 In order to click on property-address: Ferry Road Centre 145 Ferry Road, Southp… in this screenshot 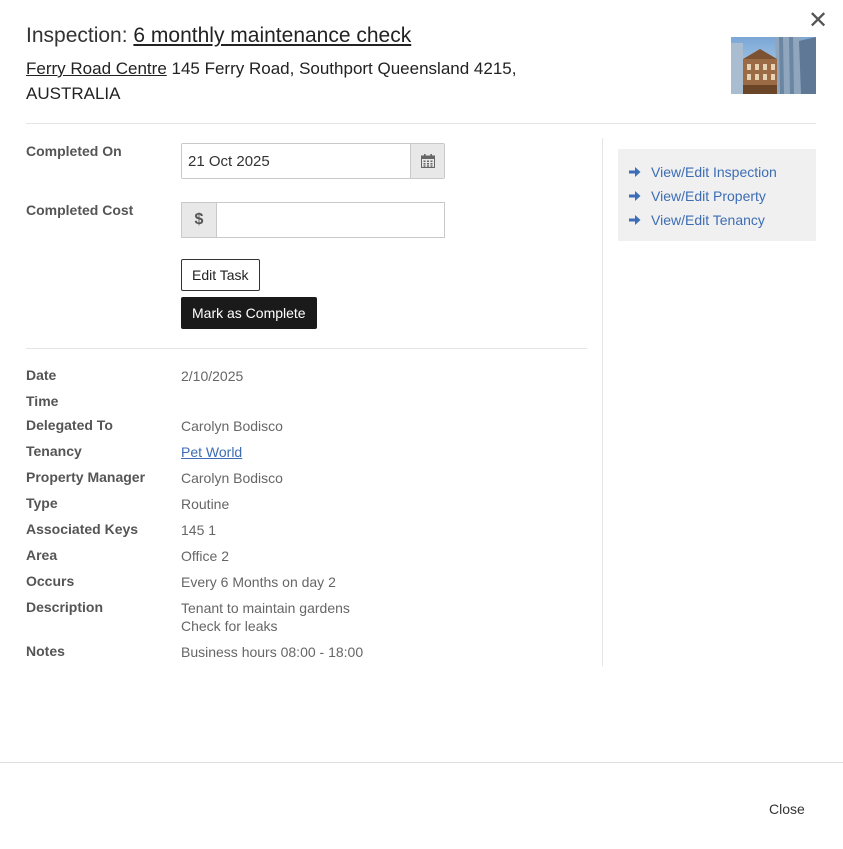, I will do `click(286, 81)`.